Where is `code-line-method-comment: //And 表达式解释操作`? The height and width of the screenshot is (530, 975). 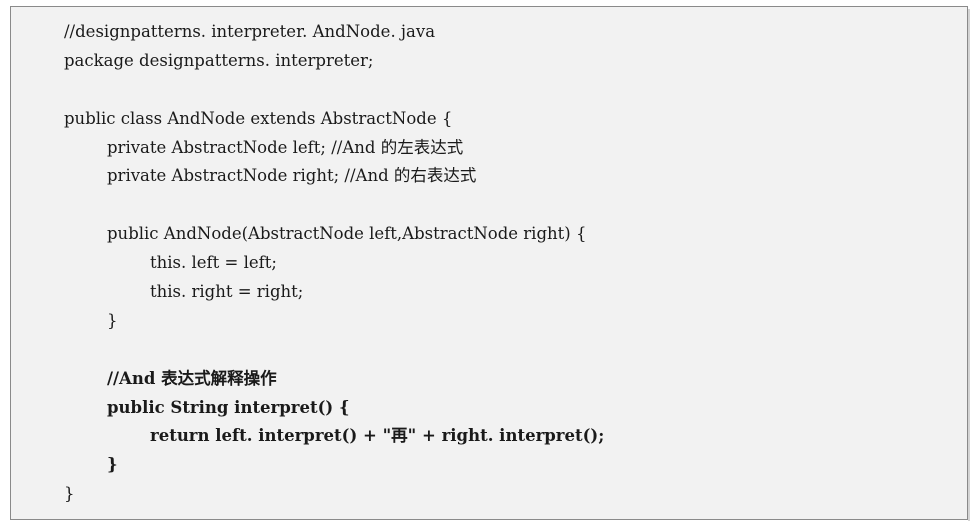
code-line-method-comment: //And 表达式解释操作 is located at coordinates (192, 378).